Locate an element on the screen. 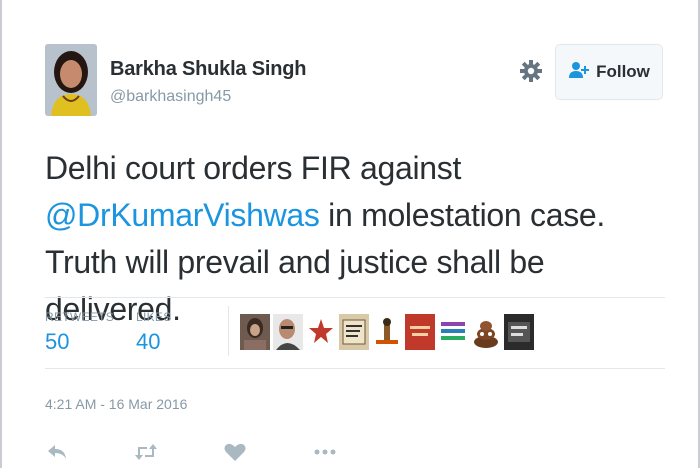 Image resolution: width=700 pixels, height=468 pixels. likes-label: LIKES is located at coordinates (154, 317).